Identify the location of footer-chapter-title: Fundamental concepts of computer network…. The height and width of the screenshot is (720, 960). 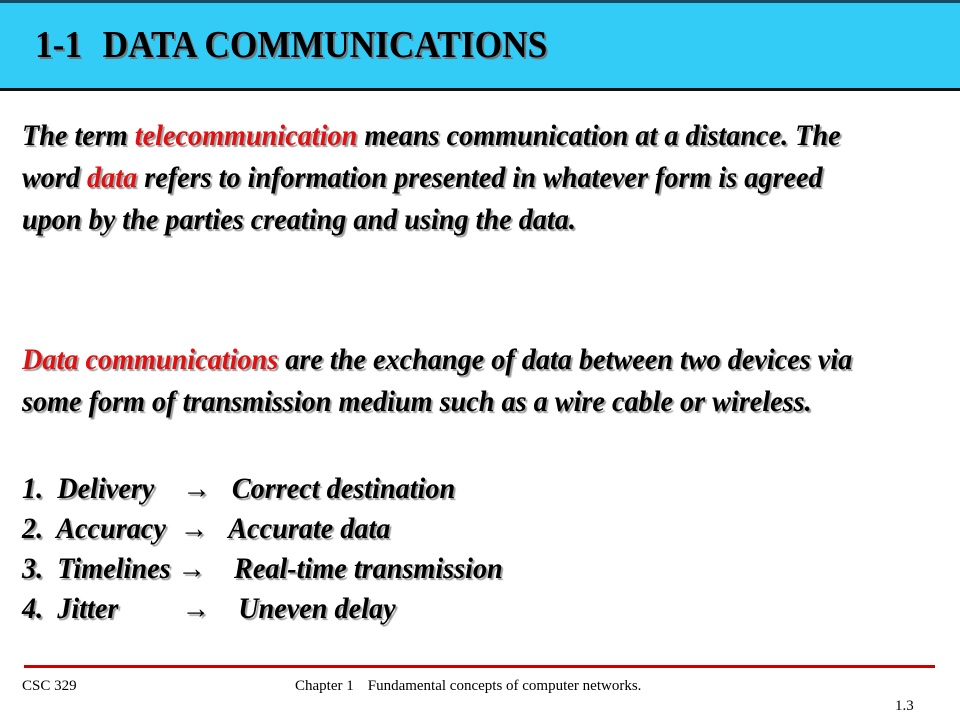
(504, 686).